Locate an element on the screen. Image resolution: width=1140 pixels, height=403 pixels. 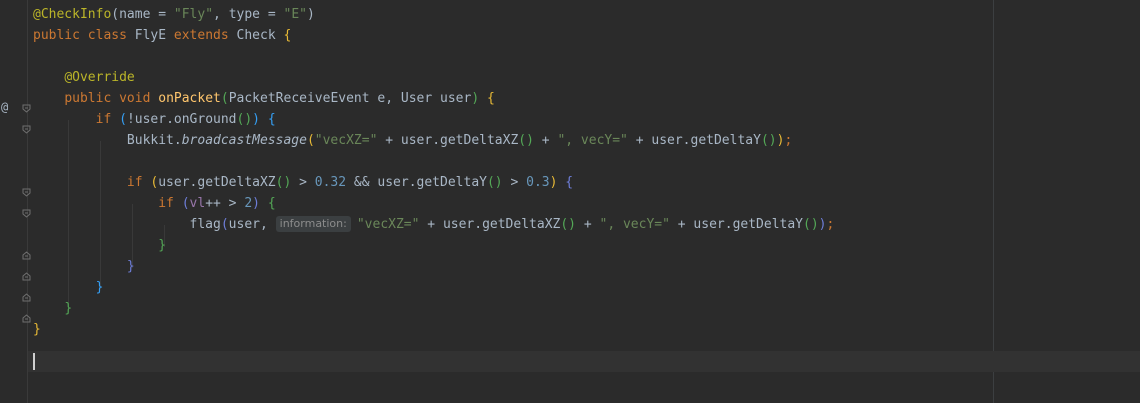
code-token: @CheckInfo is located at coordinates (72, 14).